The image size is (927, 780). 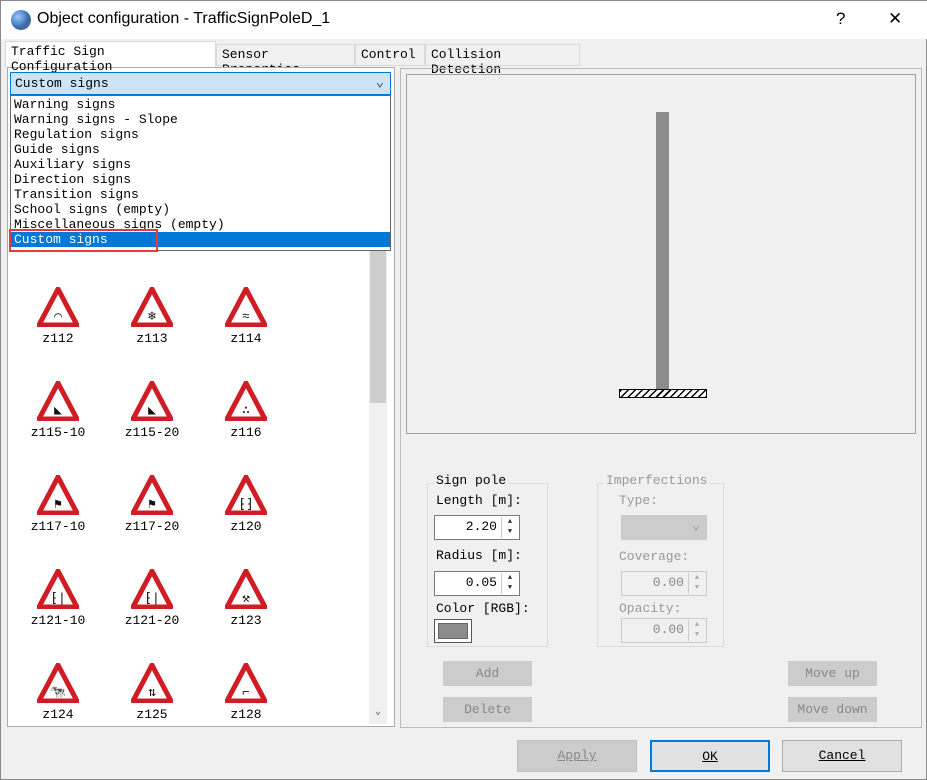 What do you see at coordinates (668, 582) in the screenshot?
I see `coverage-value: 0.00` at bounding box center [668, 582].